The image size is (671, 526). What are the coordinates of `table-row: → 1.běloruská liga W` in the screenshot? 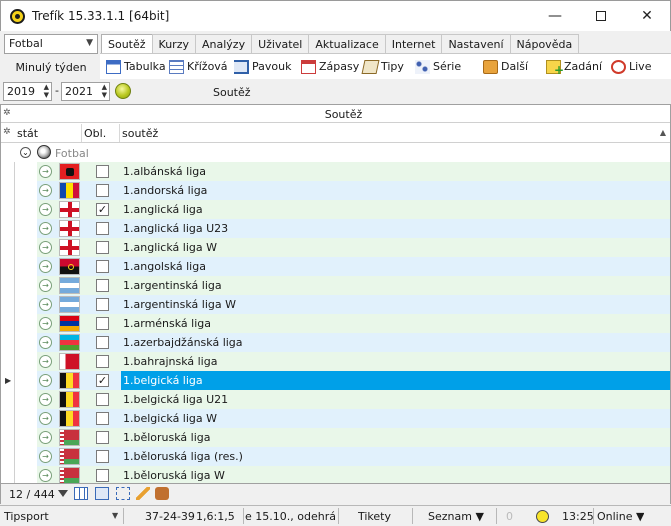 It's located at (335, 474).